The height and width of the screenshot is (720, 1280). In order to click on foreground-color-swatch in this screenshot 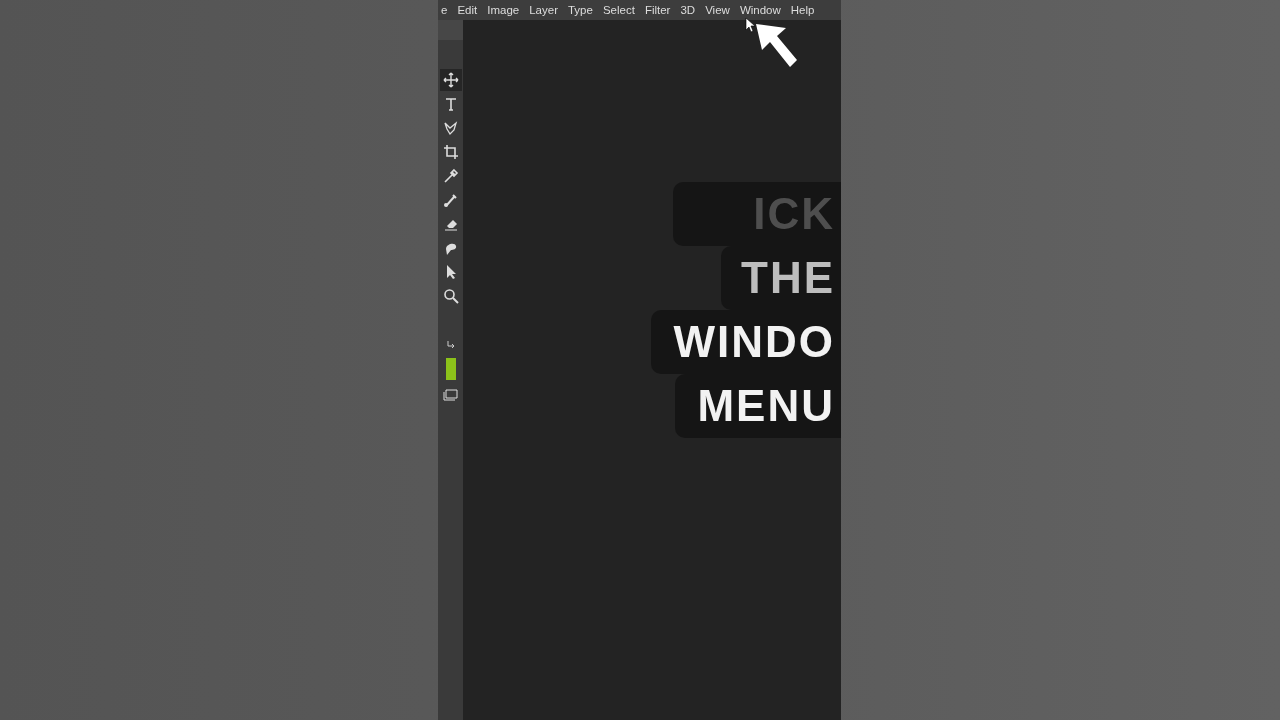, I will do `click(450, 369)`.